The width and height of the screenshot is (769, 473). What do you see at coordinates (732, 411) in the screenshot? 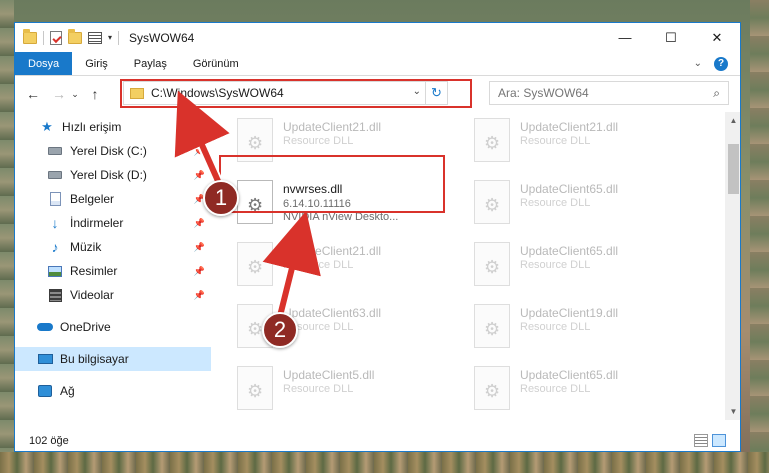
I see `scroll-down-arrow-icon: ▼` at bounding box center [732, 411].